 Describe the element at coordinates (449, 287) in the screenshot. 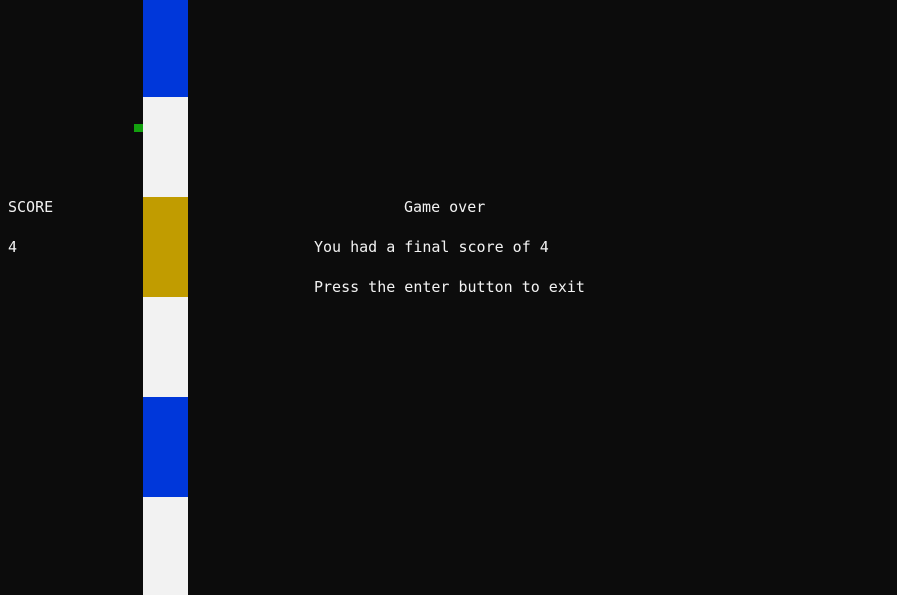

I see `exit-prompt: Press the enter button to exit` at that location.